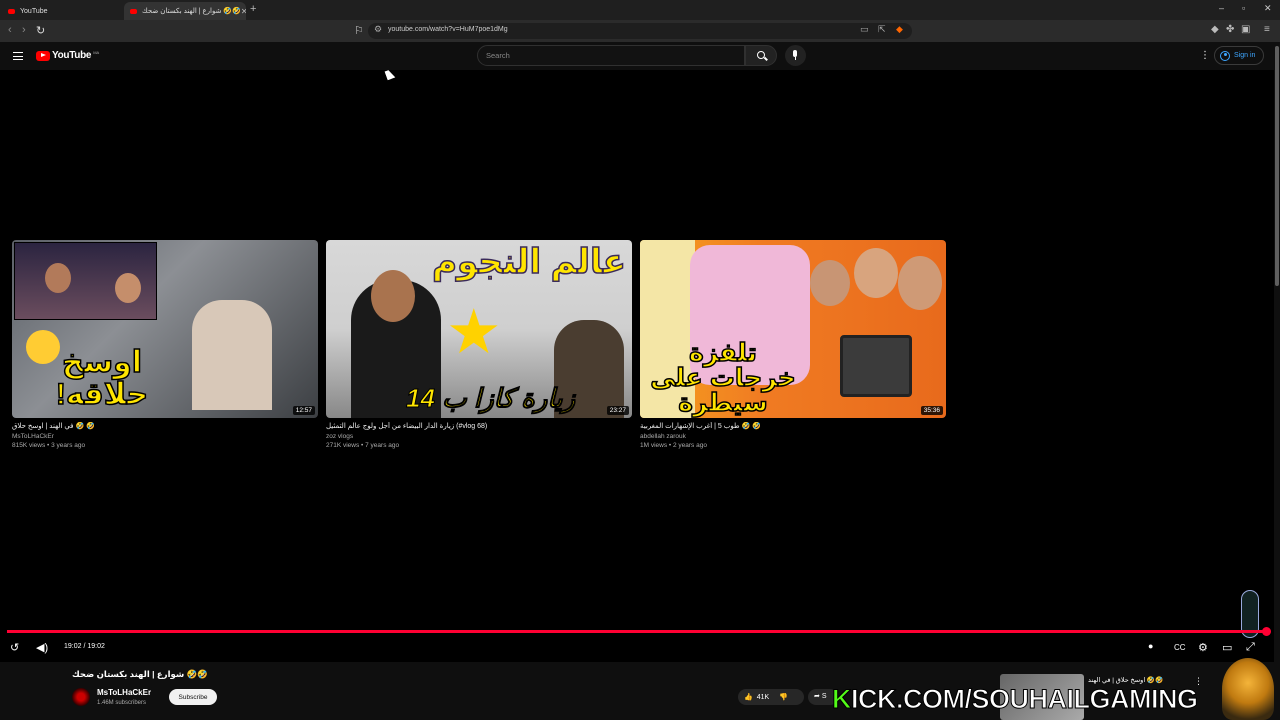 Image resolution: width=1280 pixels, height=720 pixels. I want to click on guide-menu-icon, so click(18, 56).